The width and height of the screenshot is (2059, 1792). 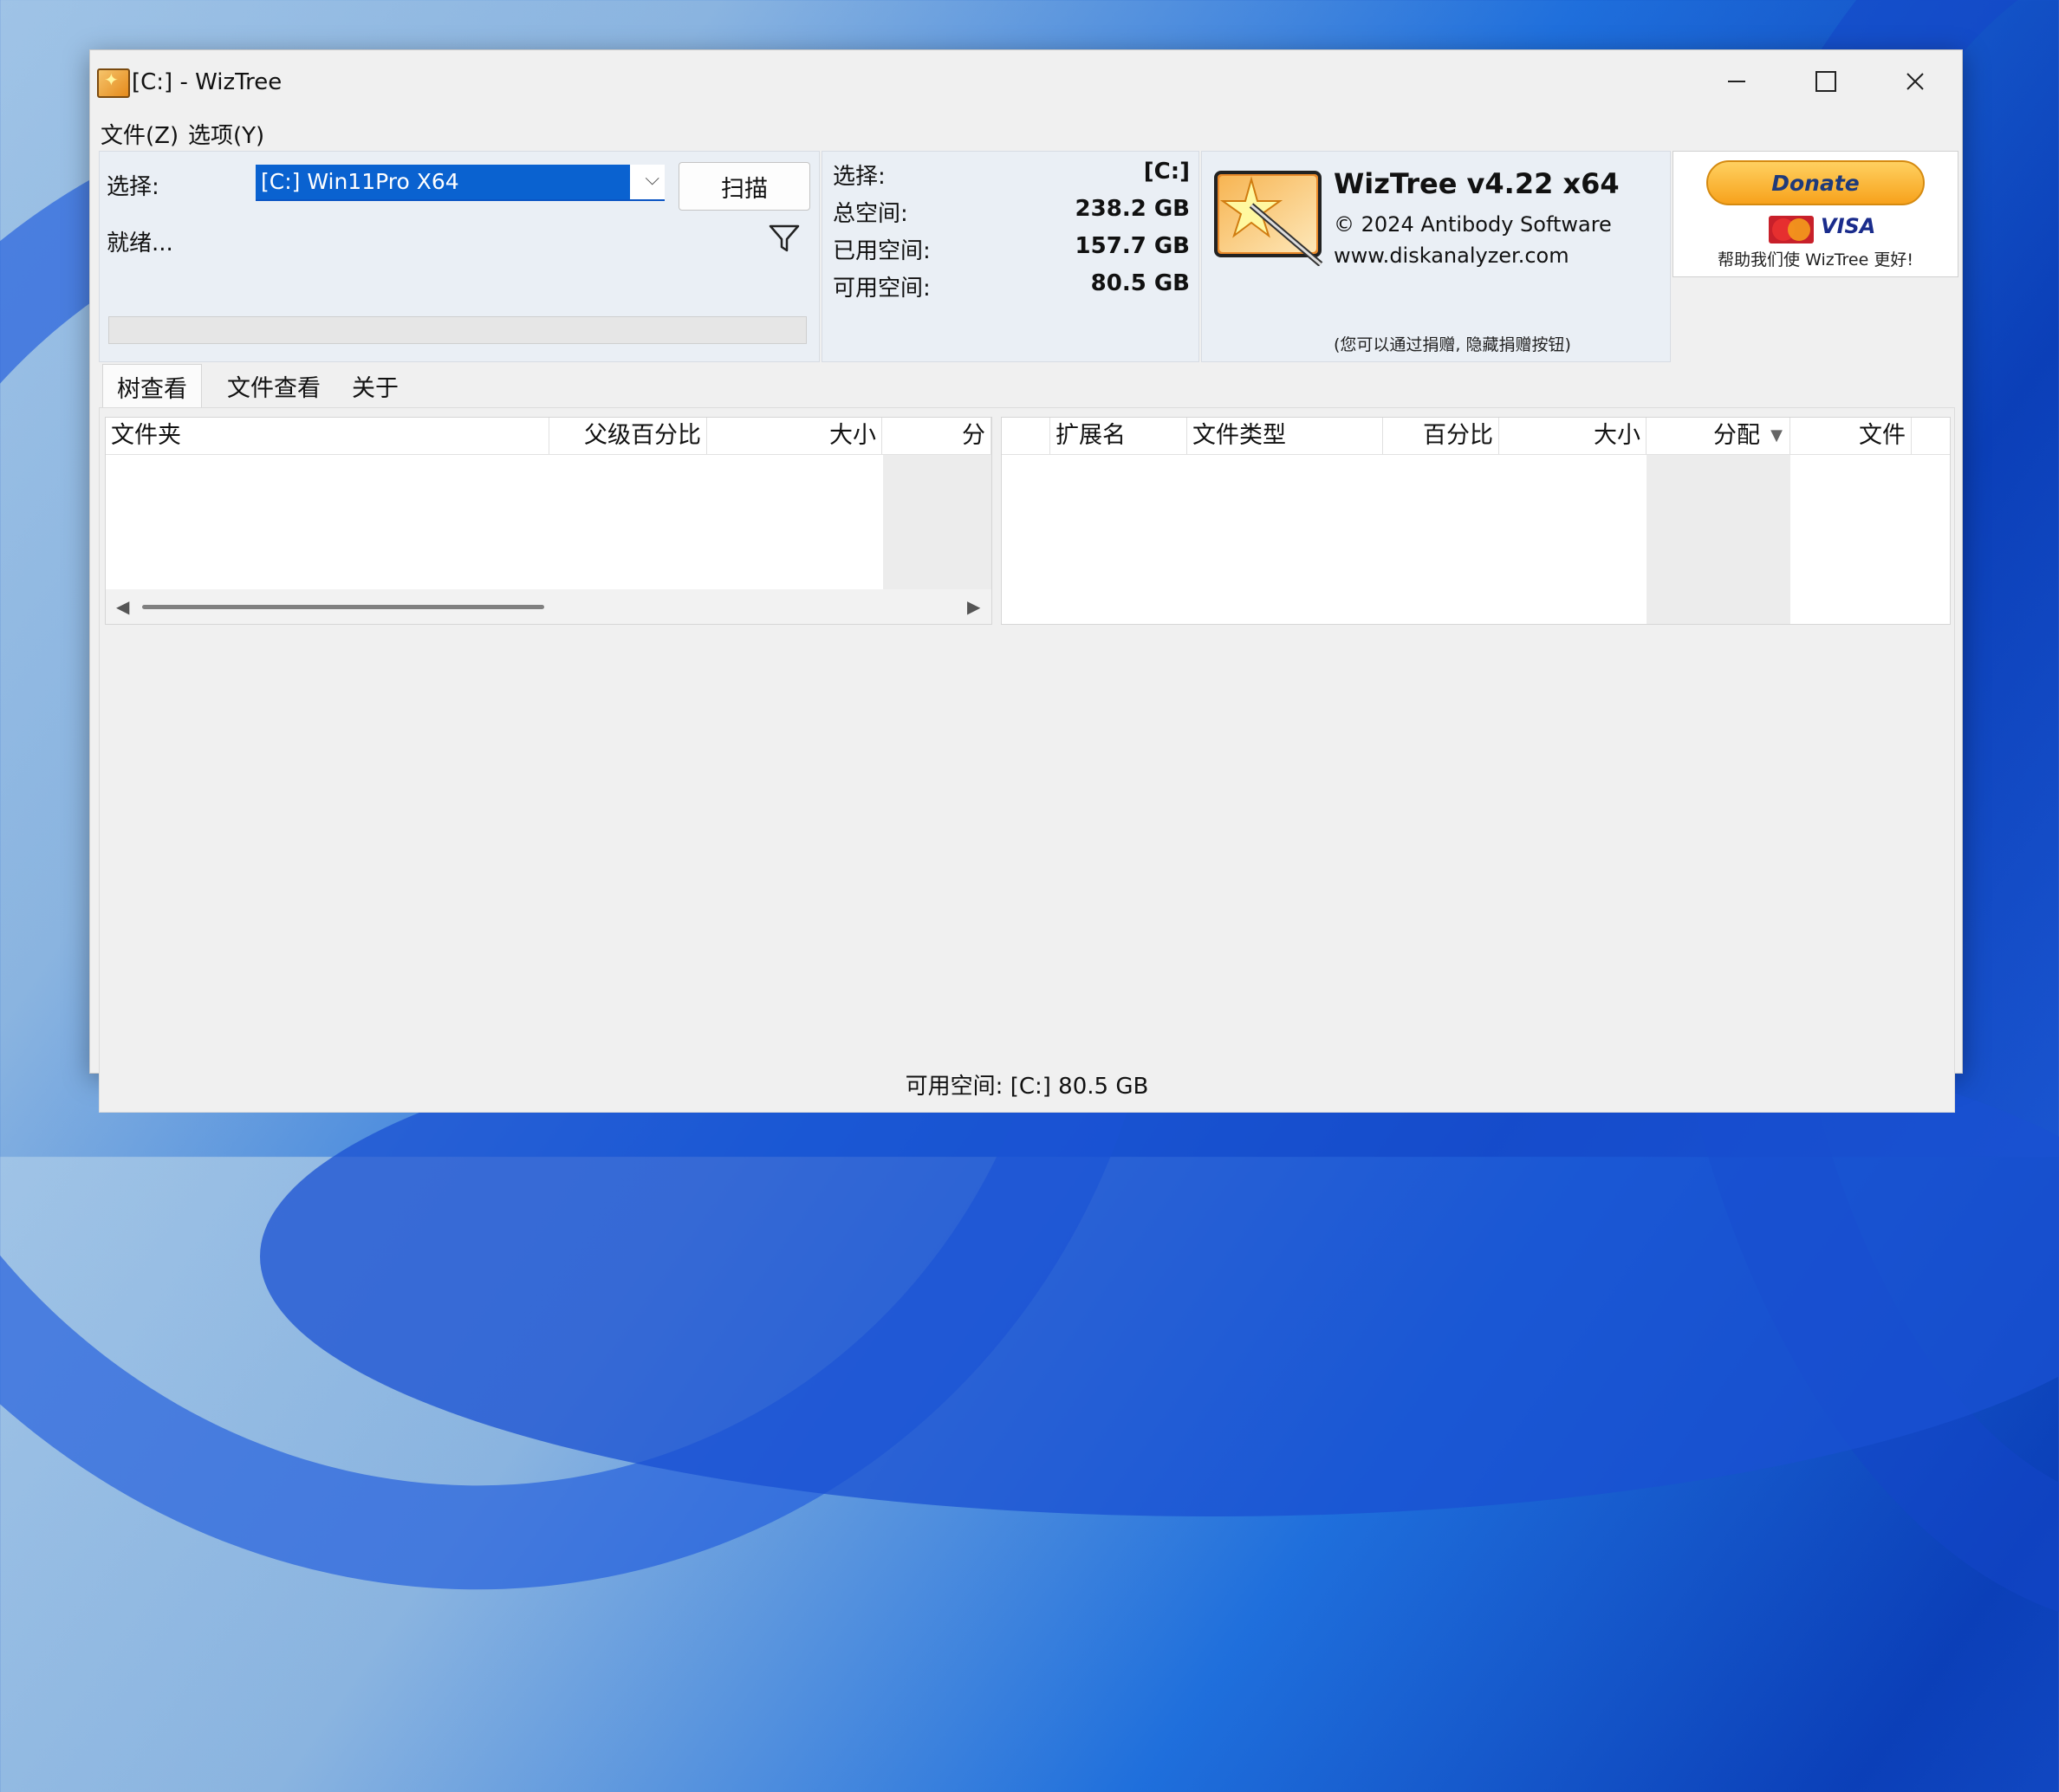 I want to click on info-total-label: 总空间:, so click(x=870, y=214).